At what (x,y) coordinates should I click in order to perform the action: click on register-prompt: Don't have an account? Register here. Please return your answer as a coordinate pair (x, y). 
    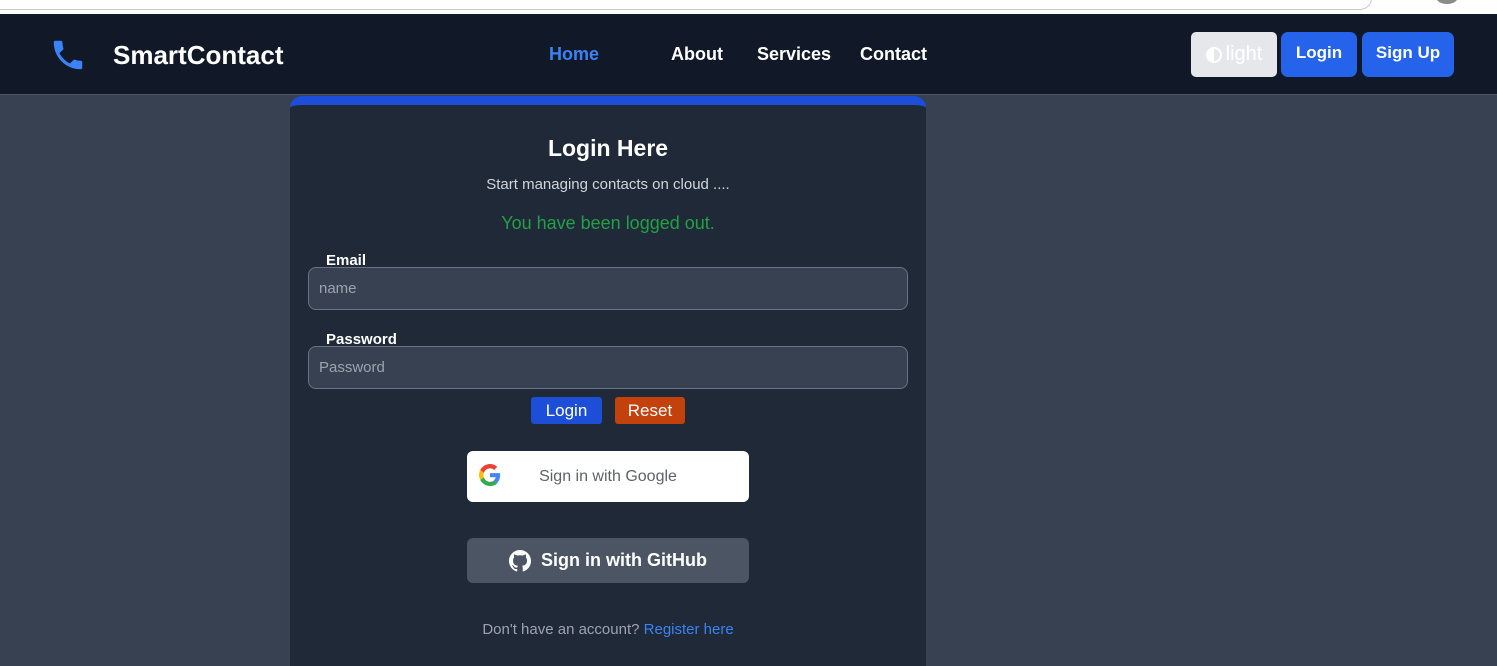
    Looking at the image, I should click on (608, 629).